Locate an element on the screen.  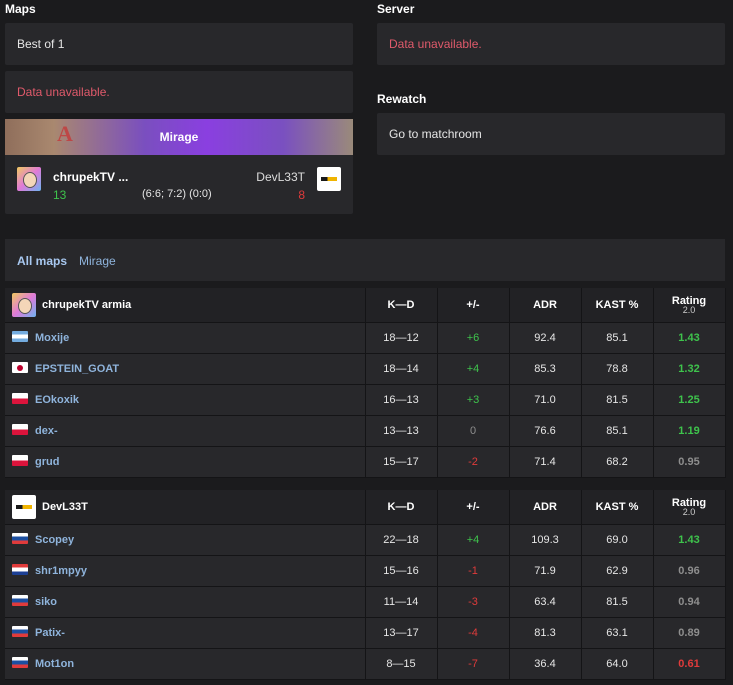
rating-value: 1.25 is located at coordinates (689, 400).